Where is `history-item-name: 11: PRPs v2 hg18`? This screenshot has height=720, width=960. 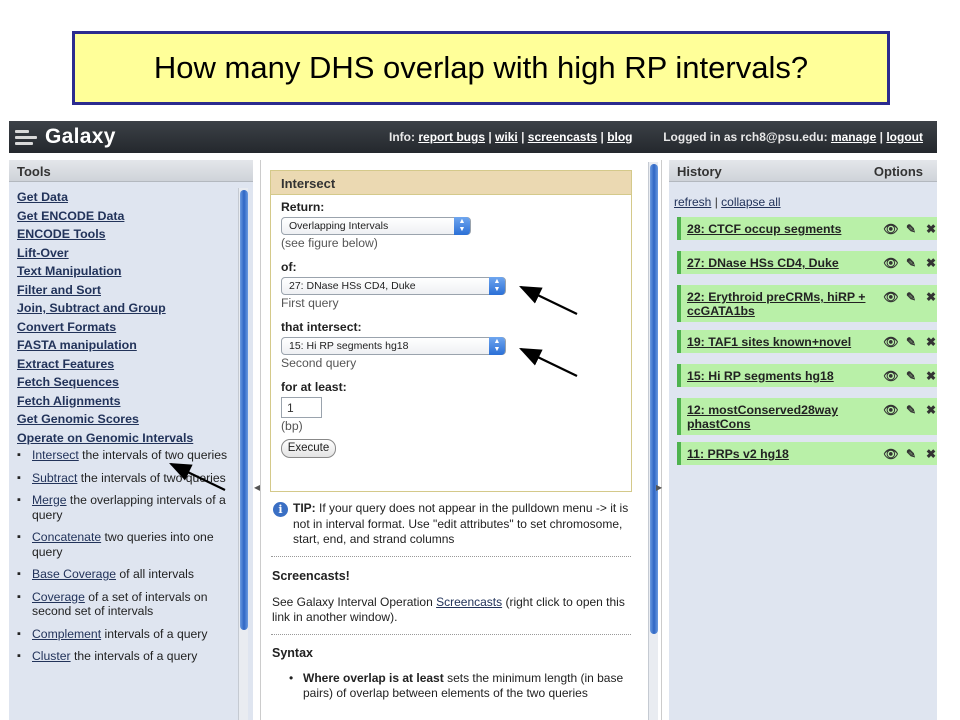
history-item-name: 11: PRPs v2 hg18 is located at coordinates (782, 454).